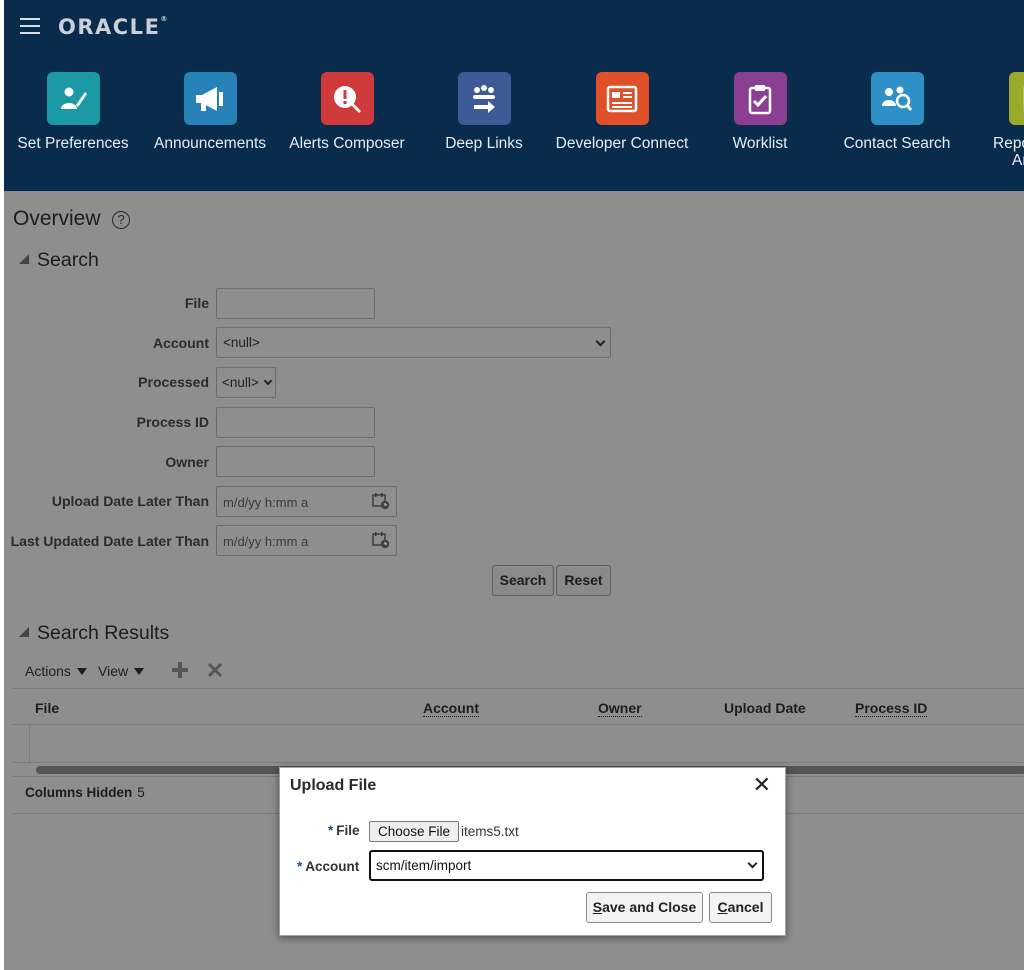 This screenshot has width=1024, height=970. I want to click on choose-file-button: Choose File, so click(414, 831).